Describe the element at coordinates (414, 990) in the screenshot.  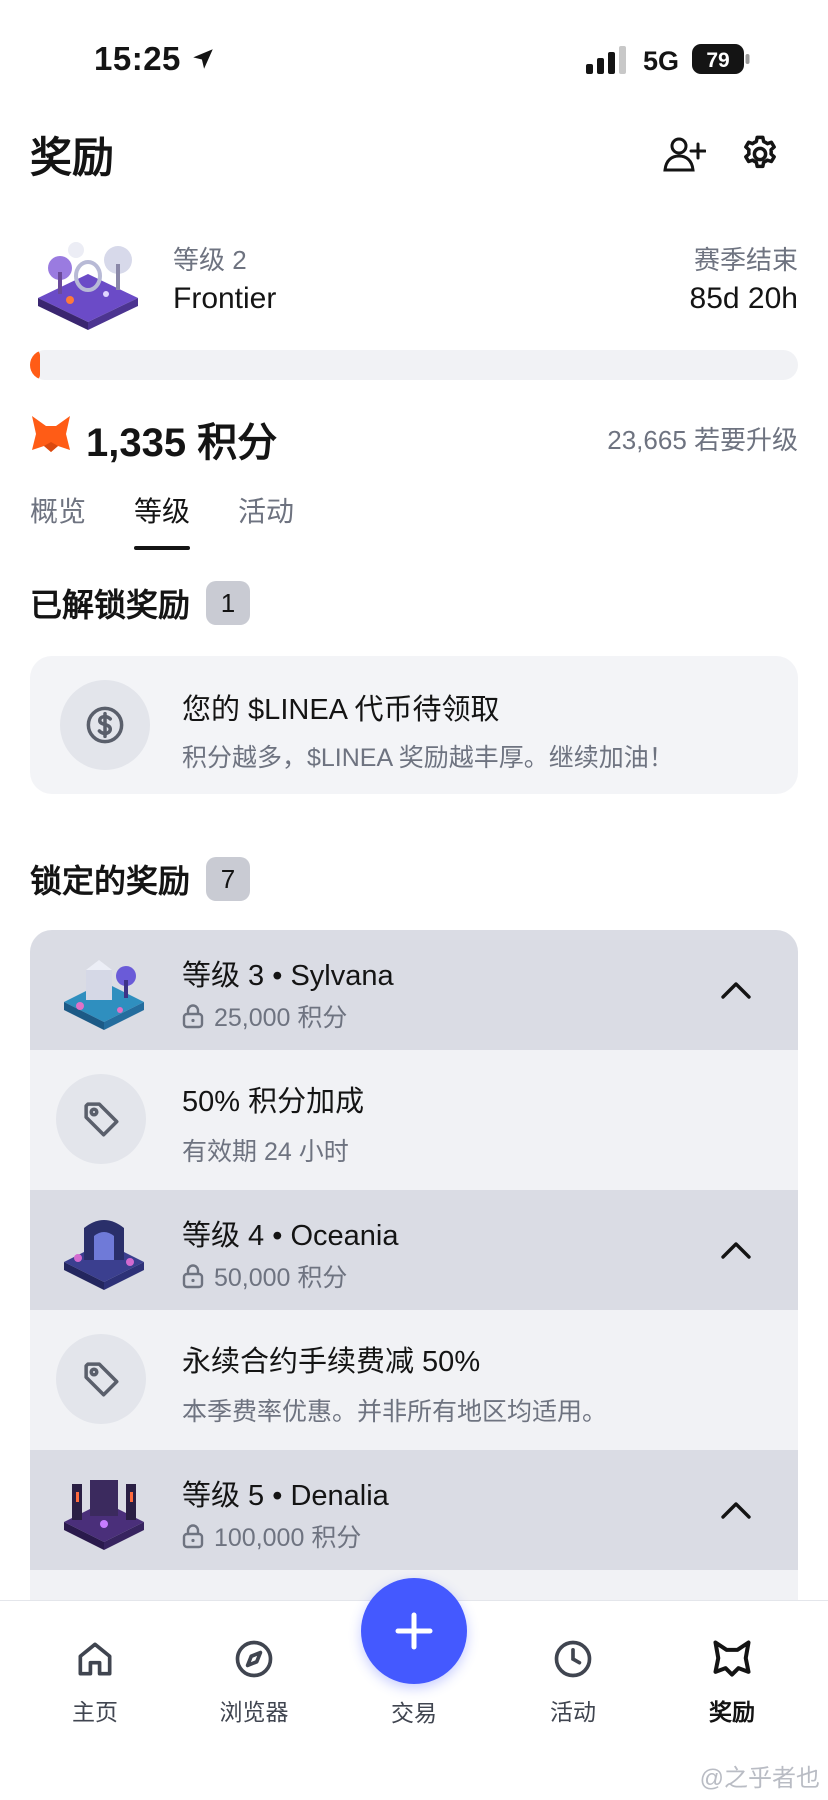
I see `tier-header-sylvana: 等级 3 • Sylvana 25,000 积分` at that location.